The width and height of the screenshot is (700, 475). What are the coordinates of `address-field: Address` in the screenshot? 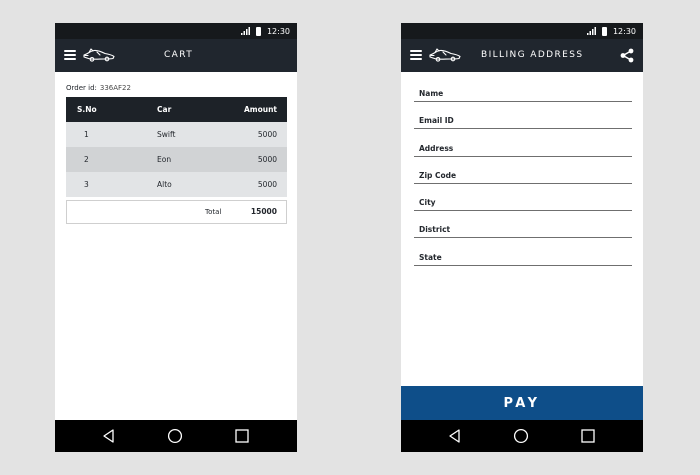 It's located at (523, 153).